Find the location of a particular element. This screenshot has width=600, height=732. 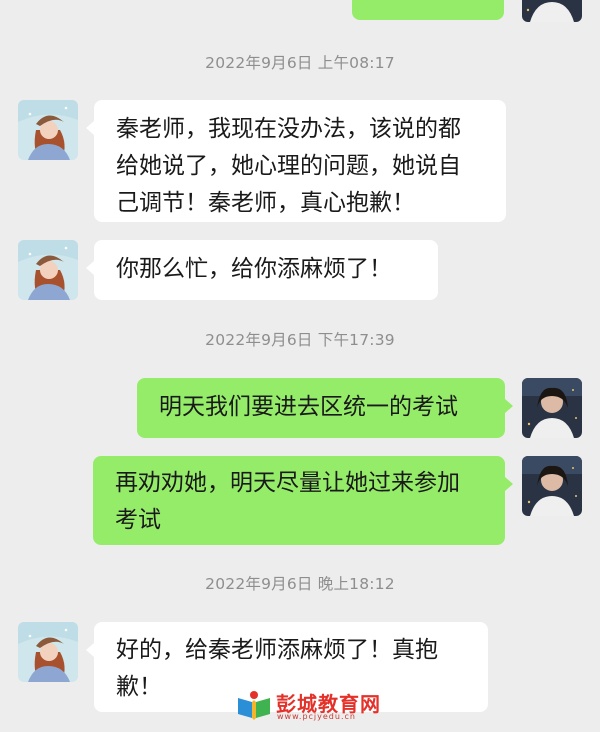

message-line: 你那么忙，给你添麻烦了！ is located at coordinates (254, 269).